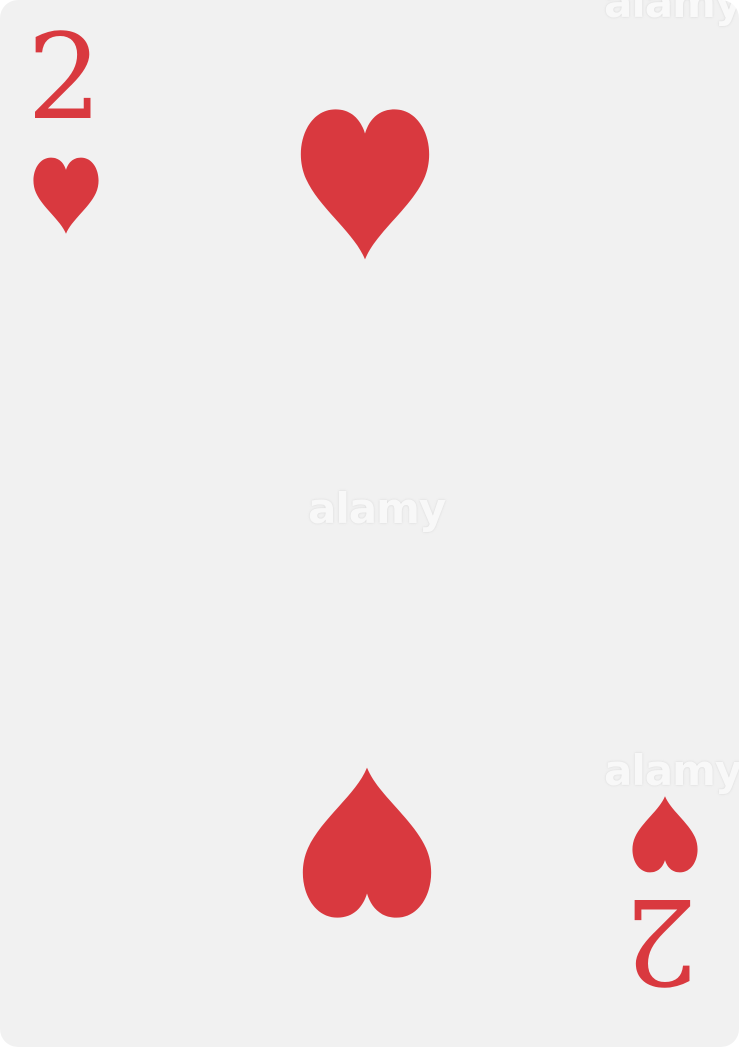  What do you see at coordinates (663, 941) in the screenshot?
I see `rank-index-bottom: 2` at bounding box center [663, 941].